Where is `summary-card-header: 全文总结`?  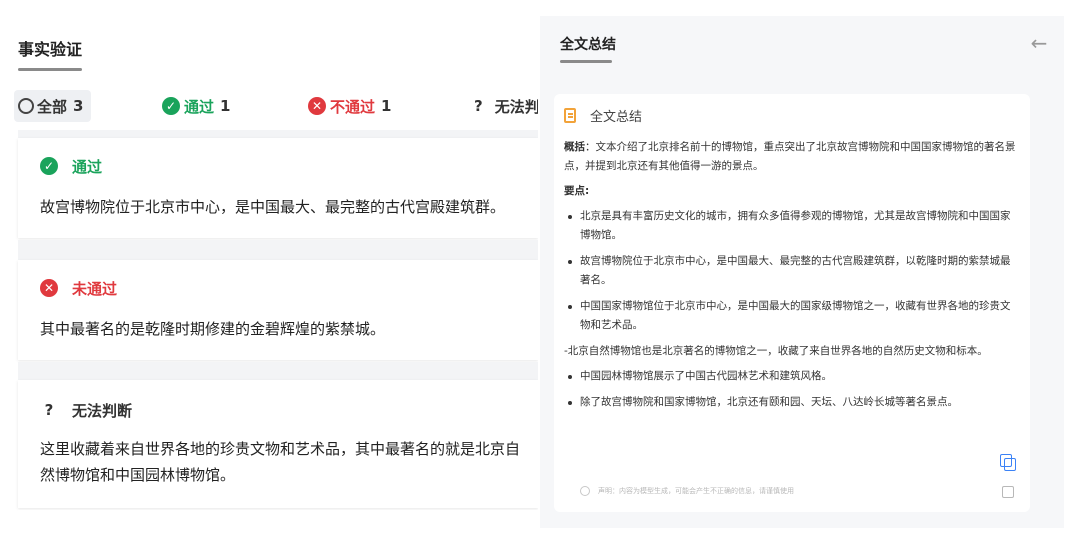 summary-card-header: 全文总结 is located at coordinates (603, 115).